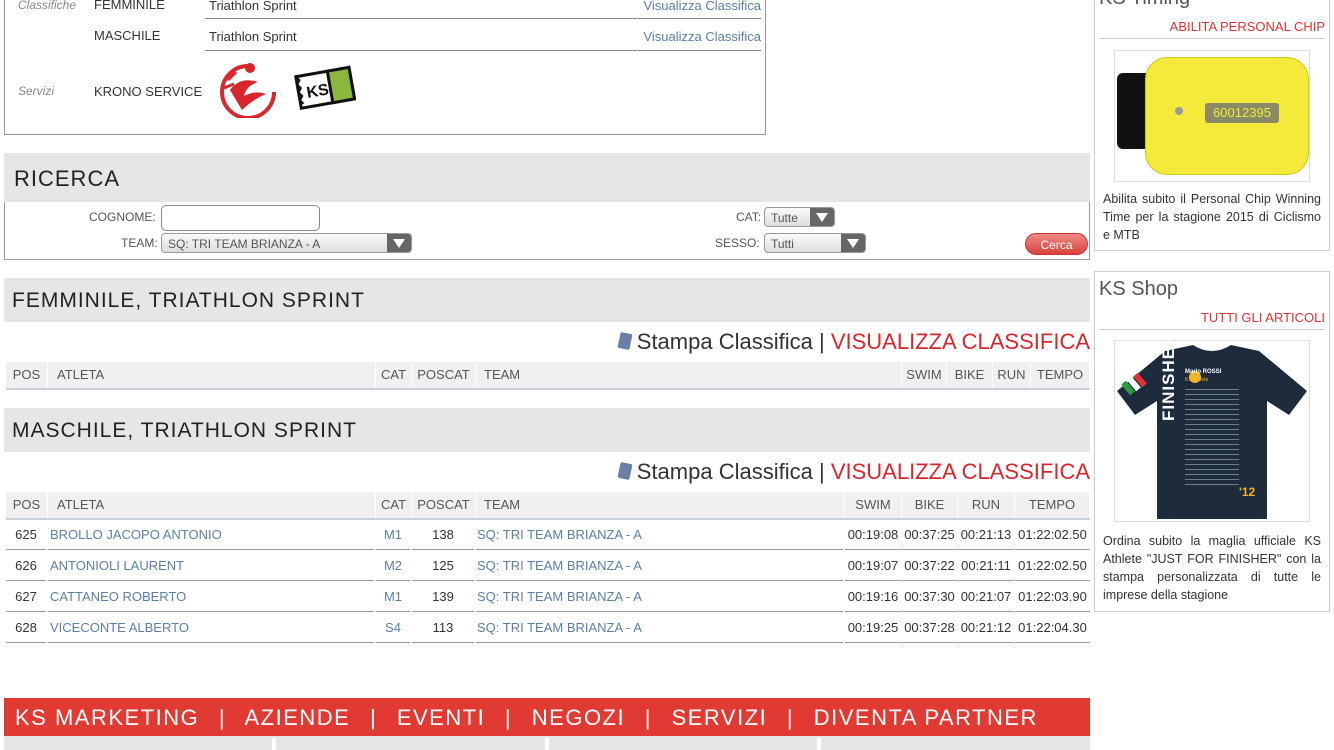  What do you see at coordinates (122, 217) in the screenshot?
I see `cognome-label: COGNOME:` at bounding box center [122, 217].